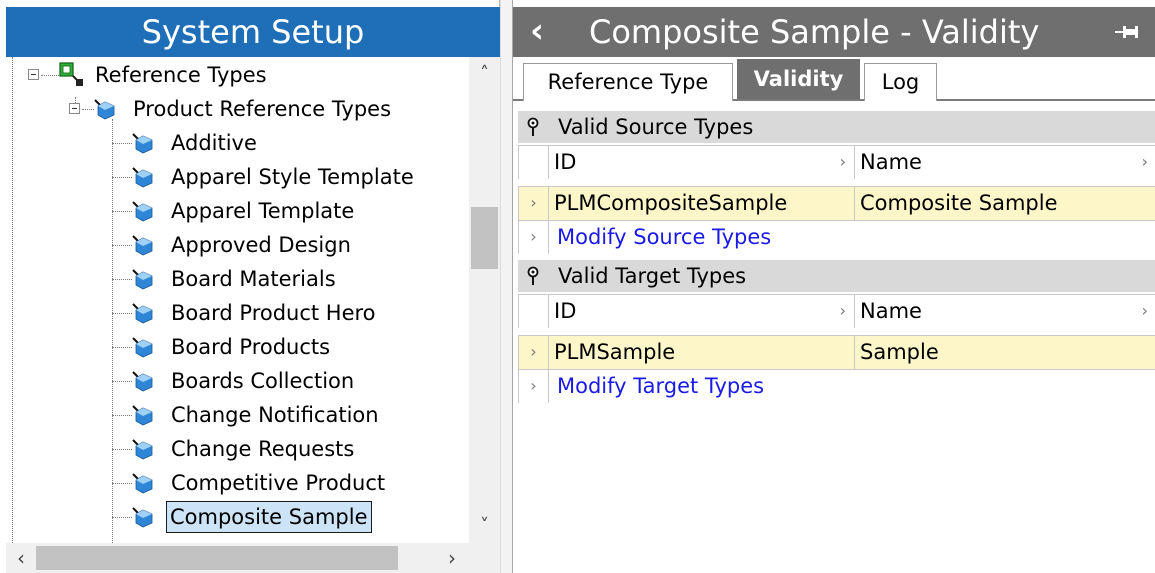  Describe the element at coordinates (506, 286) in the screenshot. I see `panel-splitter` at that location.